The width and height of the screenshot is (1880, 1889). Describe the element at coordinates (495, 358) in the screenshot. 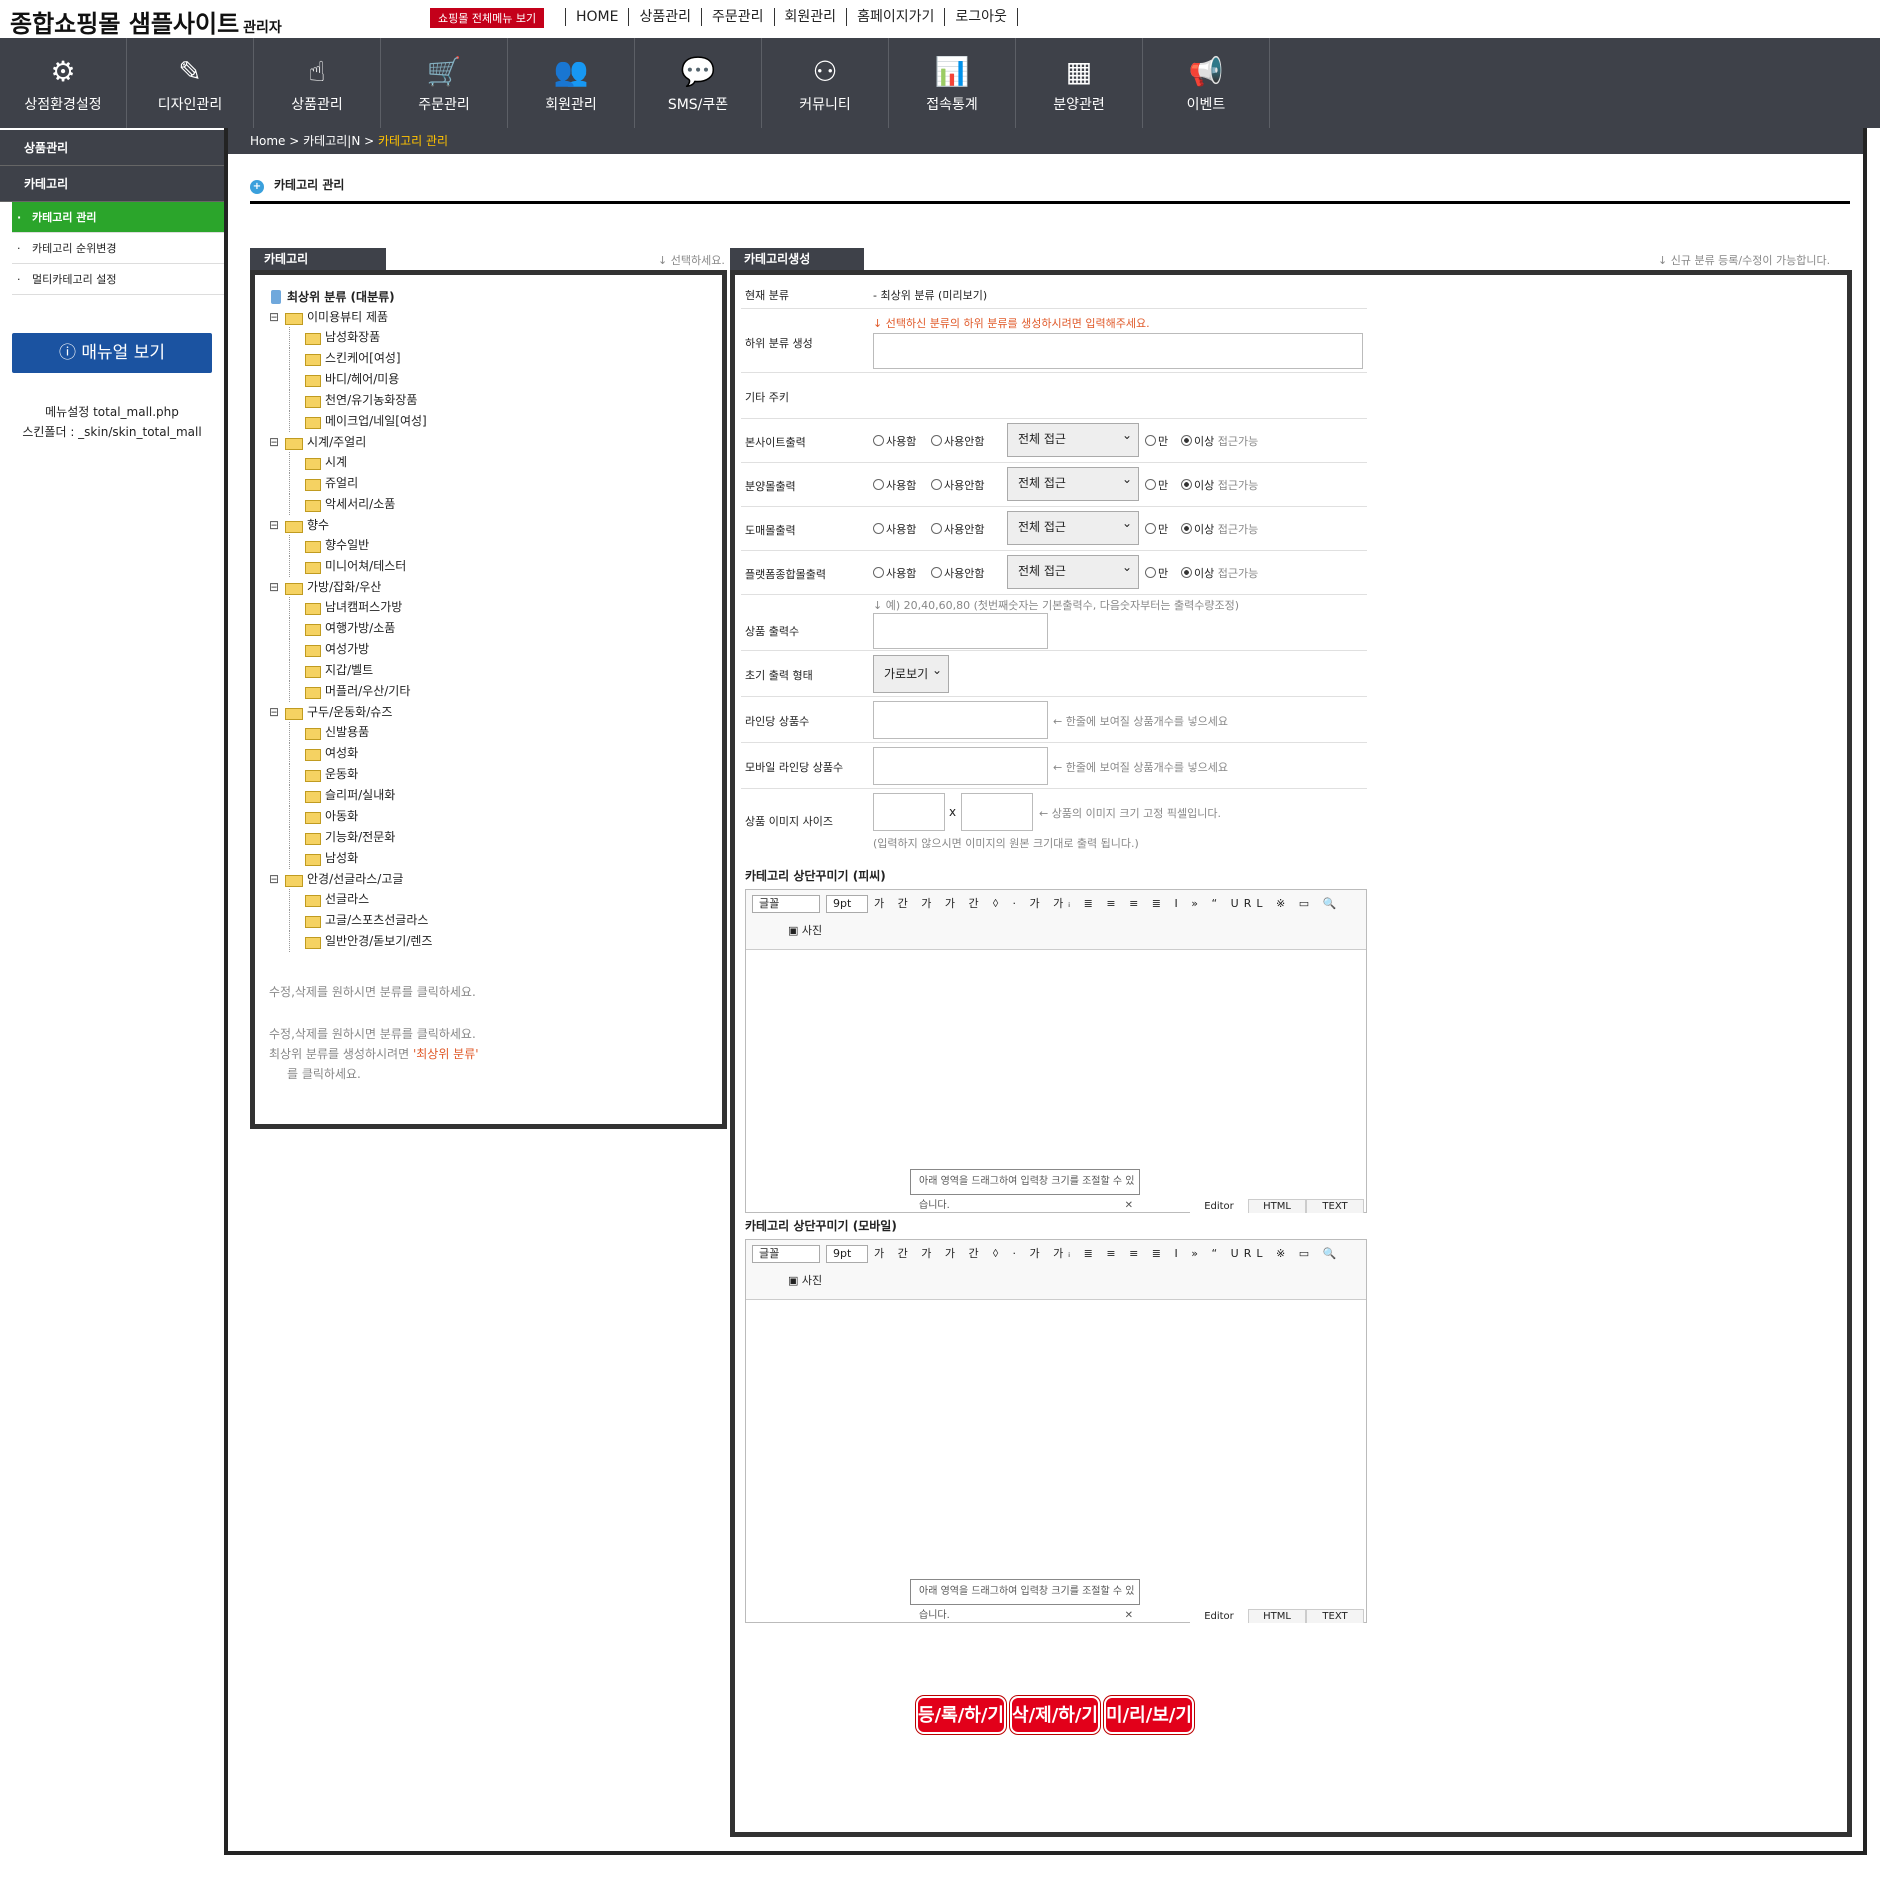

I see `tree-item: 스킨케어[여성]` at that location.